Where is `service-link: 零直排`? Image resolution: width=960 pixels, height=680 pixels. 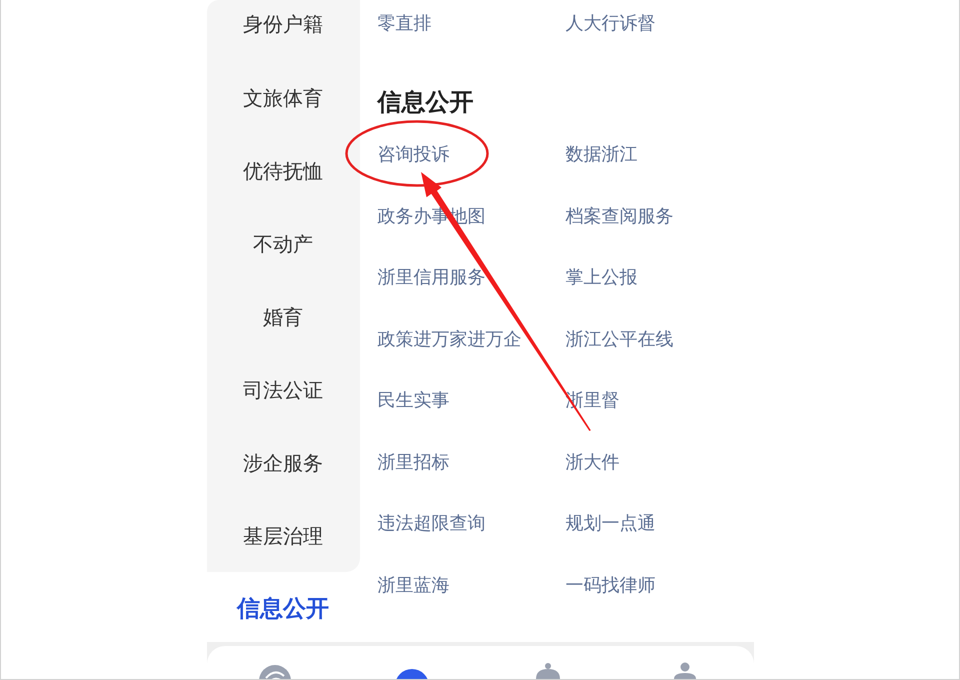 service-link: 零直排 is located at coordinates (405, 24).